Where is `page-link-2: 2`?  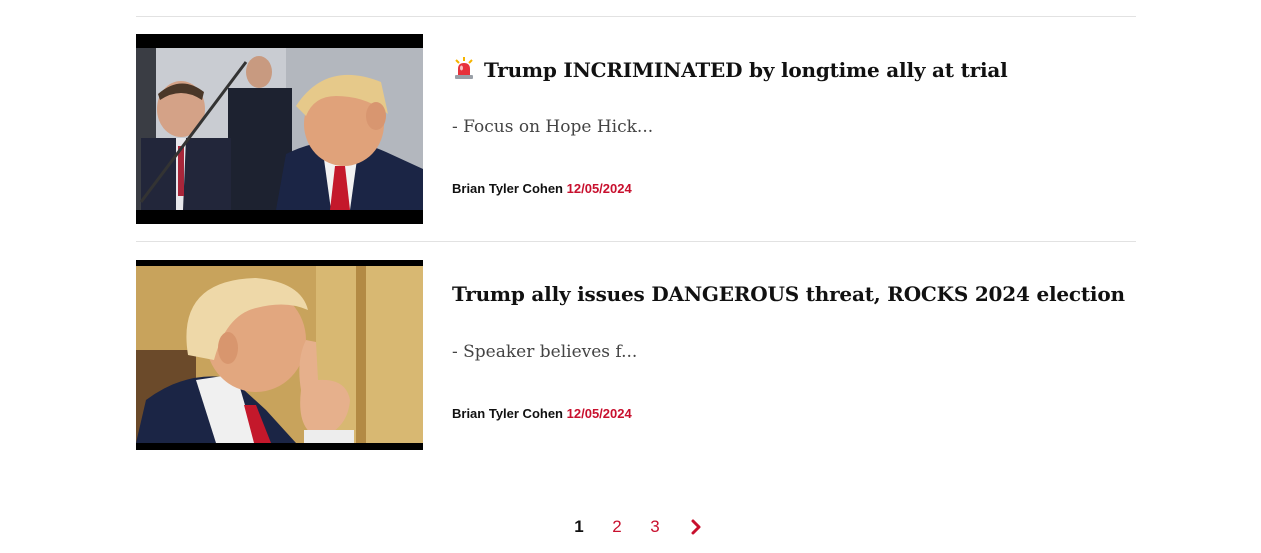
page-link-2: 2 is located at coordinates (617, 527).